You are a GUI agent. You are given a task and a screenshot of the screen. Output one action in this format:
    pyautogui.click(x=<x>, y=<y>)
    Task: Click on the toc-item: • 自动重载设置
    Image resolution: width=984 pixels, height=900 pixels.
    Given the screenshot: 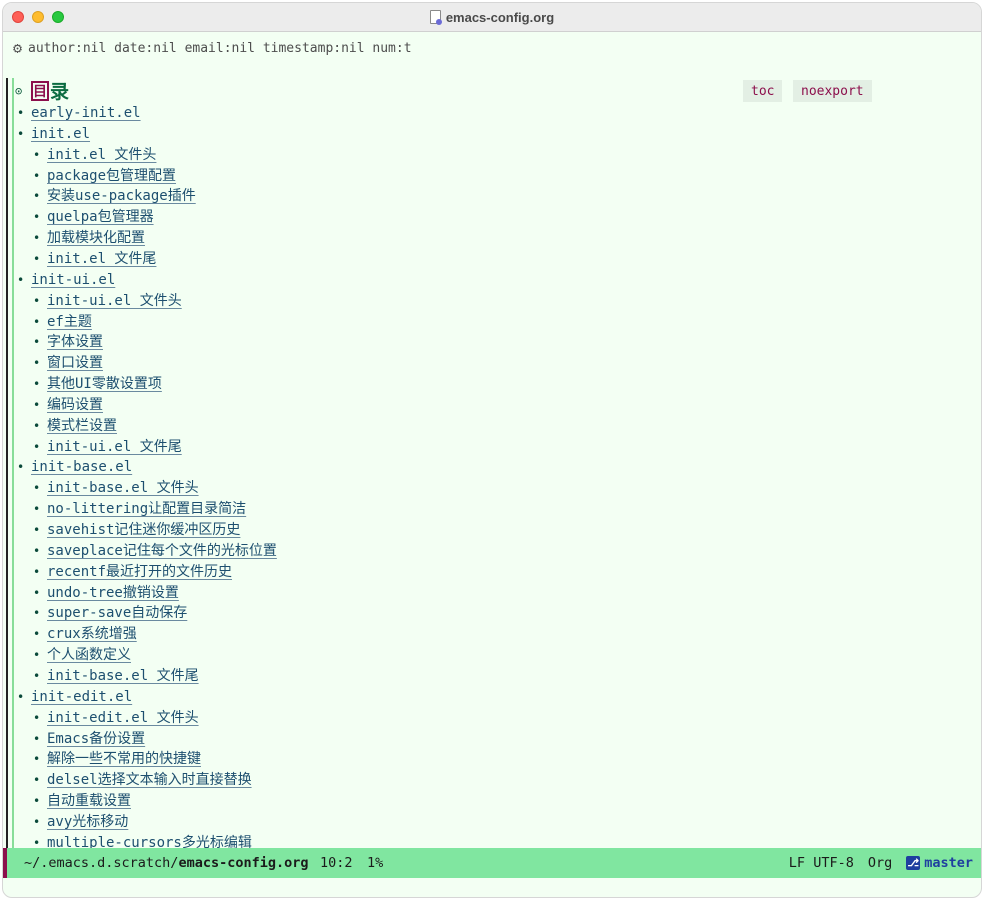 What is the action you would take?
    pyautogui.click(x=82, y=801)
    